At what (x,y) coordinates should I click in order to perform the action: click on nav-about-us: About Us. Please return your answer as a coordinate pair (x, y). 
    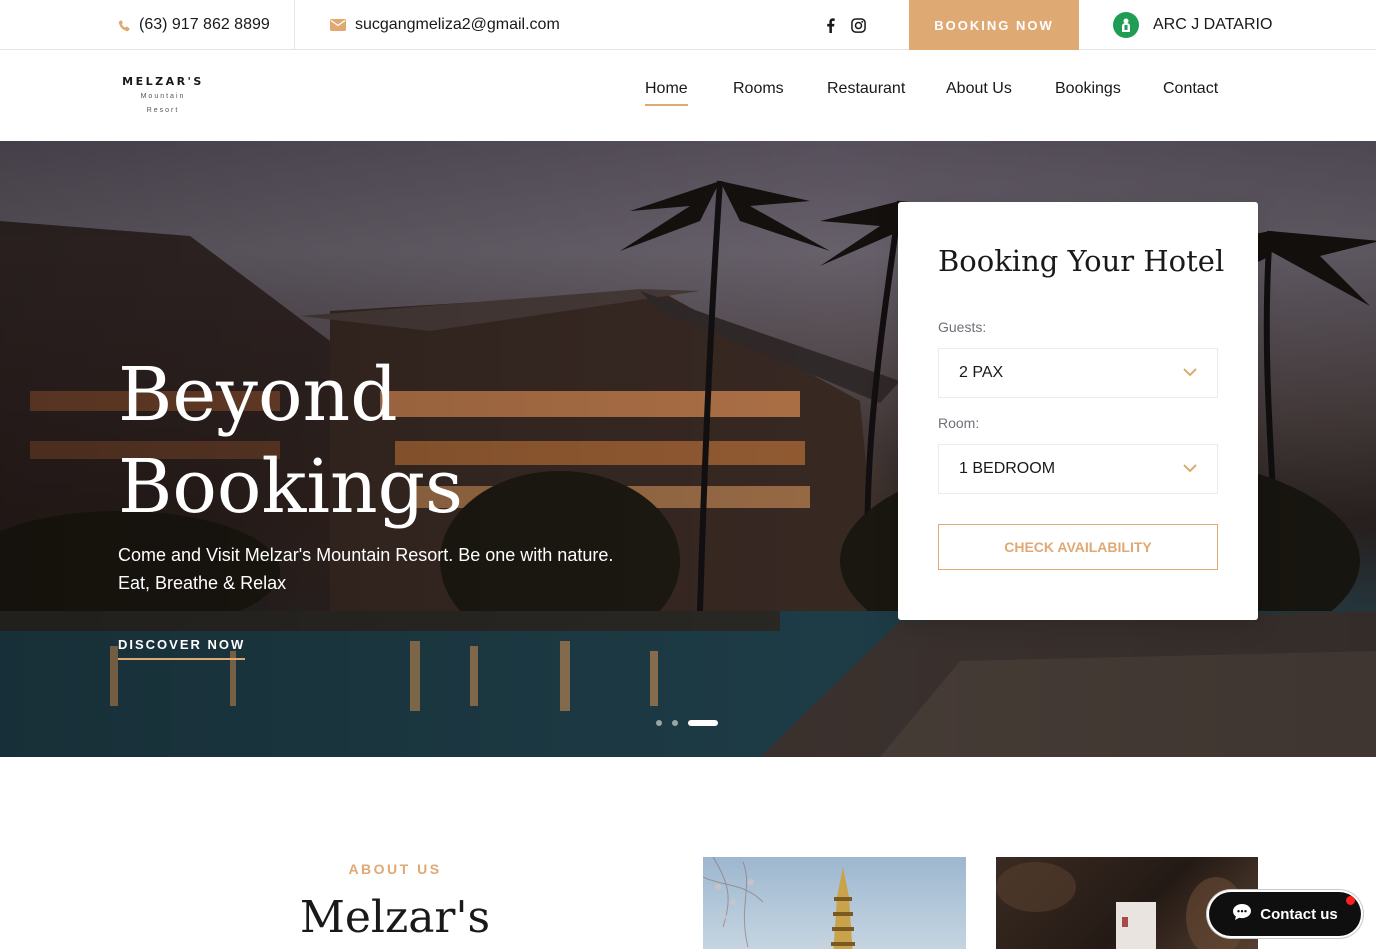
    Looking at the image, I should click on (979, 89).